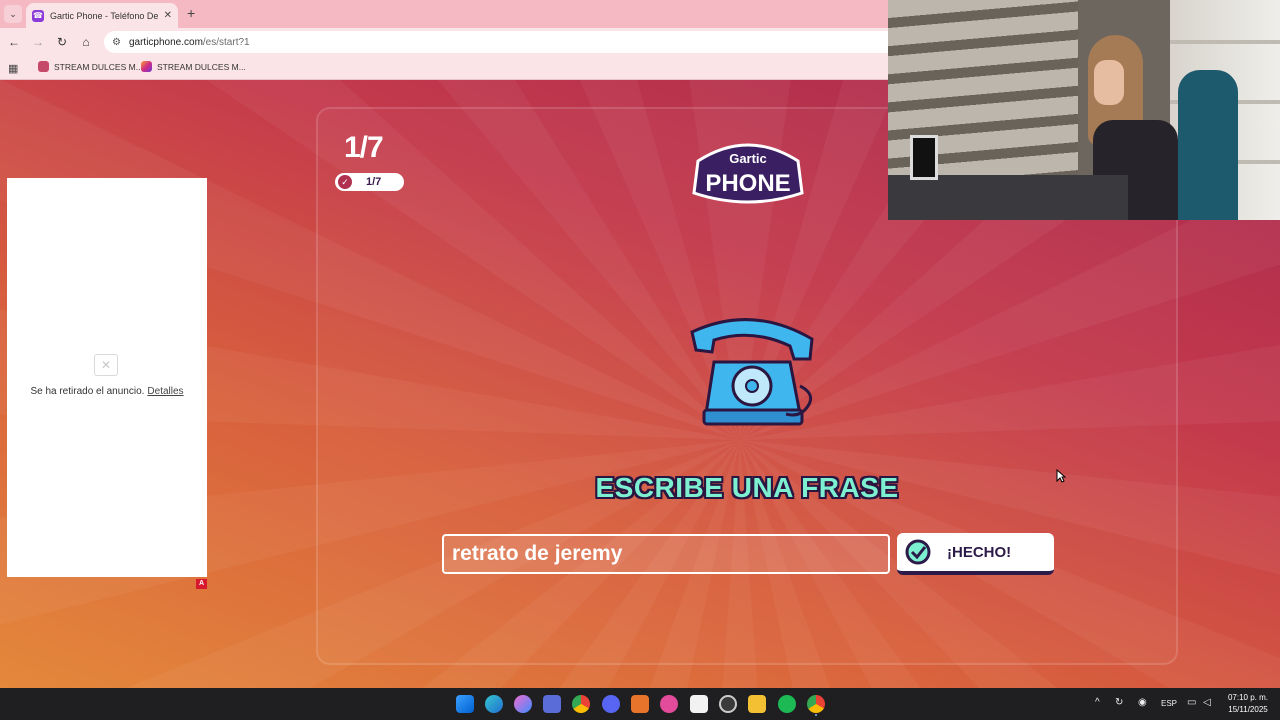 This screenshot has height=720, width=1280. Describe the element at coordinates (918, 552) in the screenshot. I see `done-check-icon` at that location.